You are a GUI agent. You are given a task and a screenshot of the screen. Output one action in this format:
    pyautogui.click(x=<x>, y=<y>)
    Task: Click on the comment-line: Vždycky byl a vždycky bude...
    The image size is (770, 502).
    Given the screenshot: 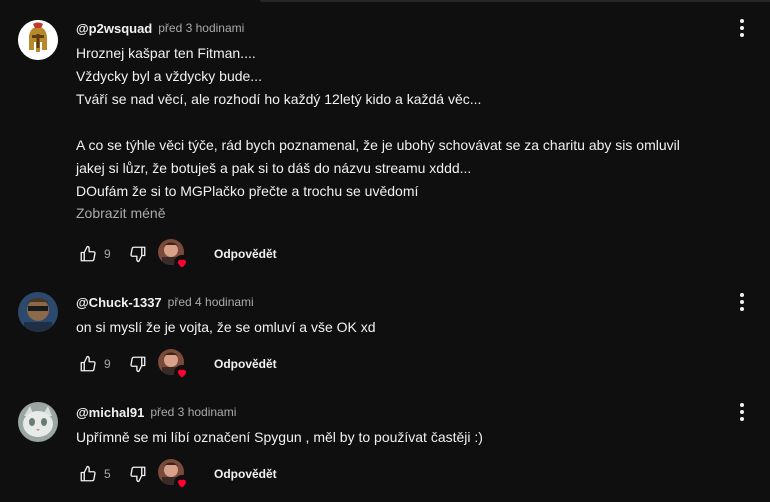 What is the action you would take?
    pyautogui.click(x=169, y=76)
    